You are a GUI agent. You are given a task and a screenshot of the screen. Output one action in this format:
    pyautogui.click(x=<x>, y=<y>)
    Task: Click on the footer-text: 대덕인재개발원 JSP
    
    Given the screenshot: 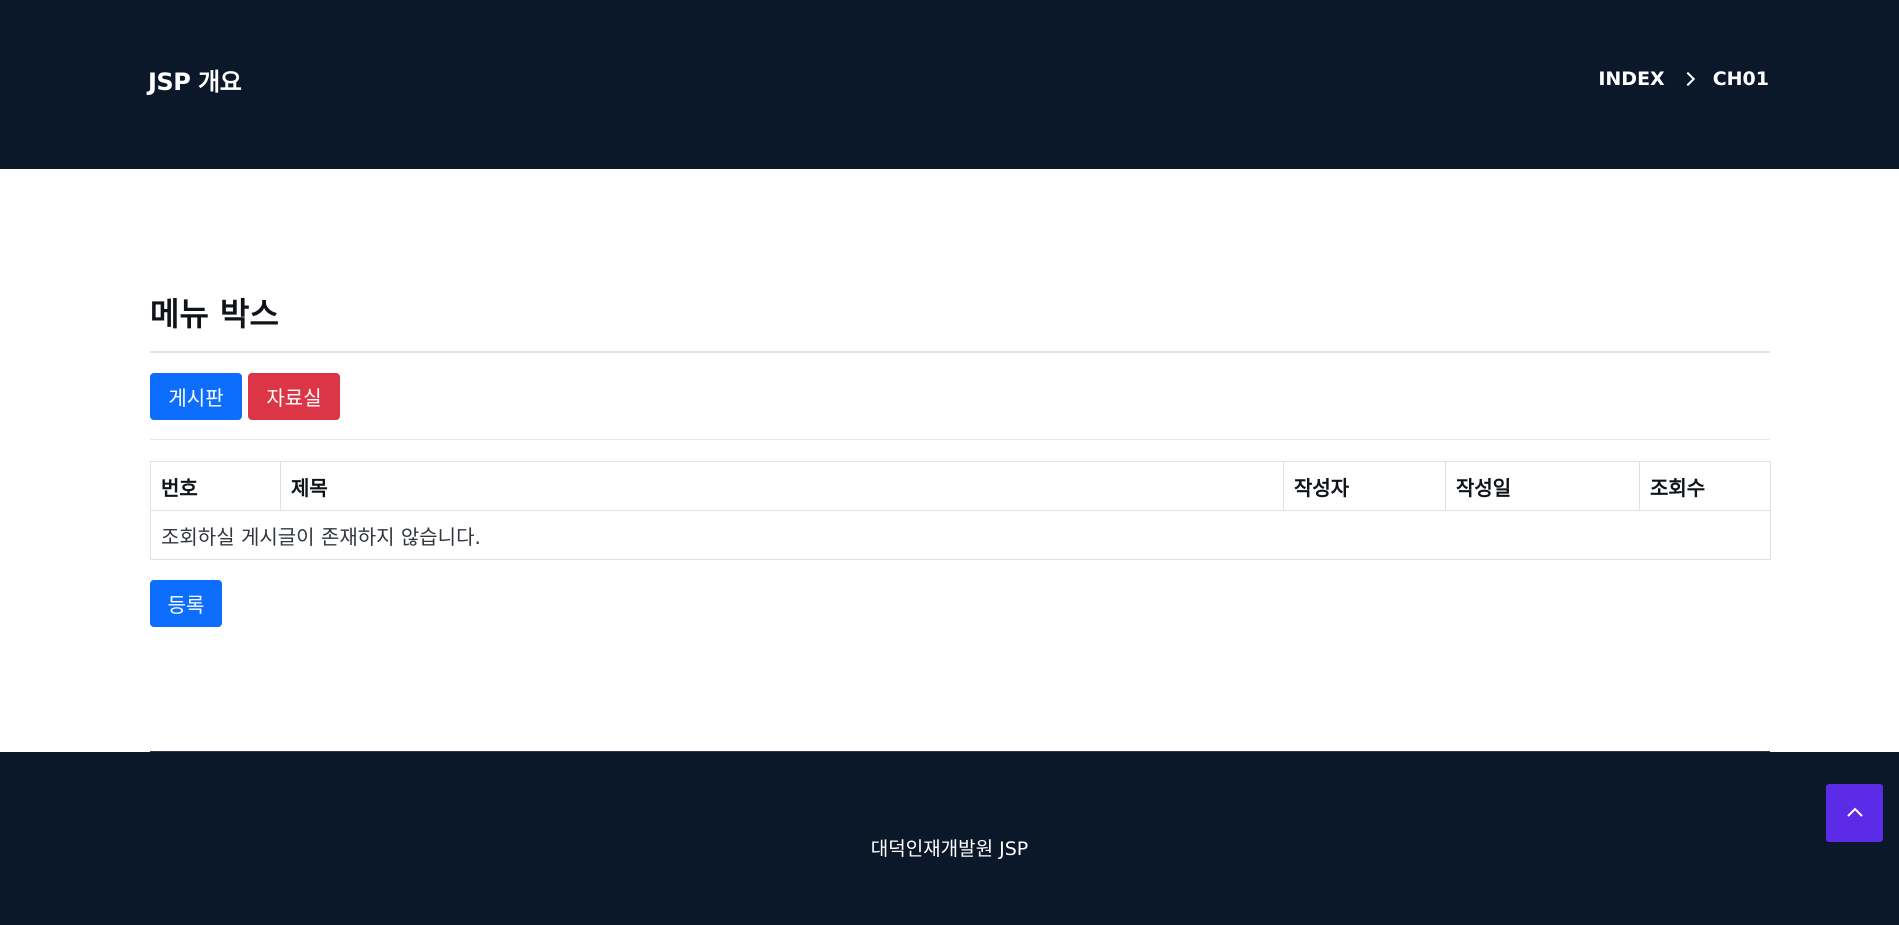 What is the action you would take?
    pyautogui.click(x=949, y=849)
    